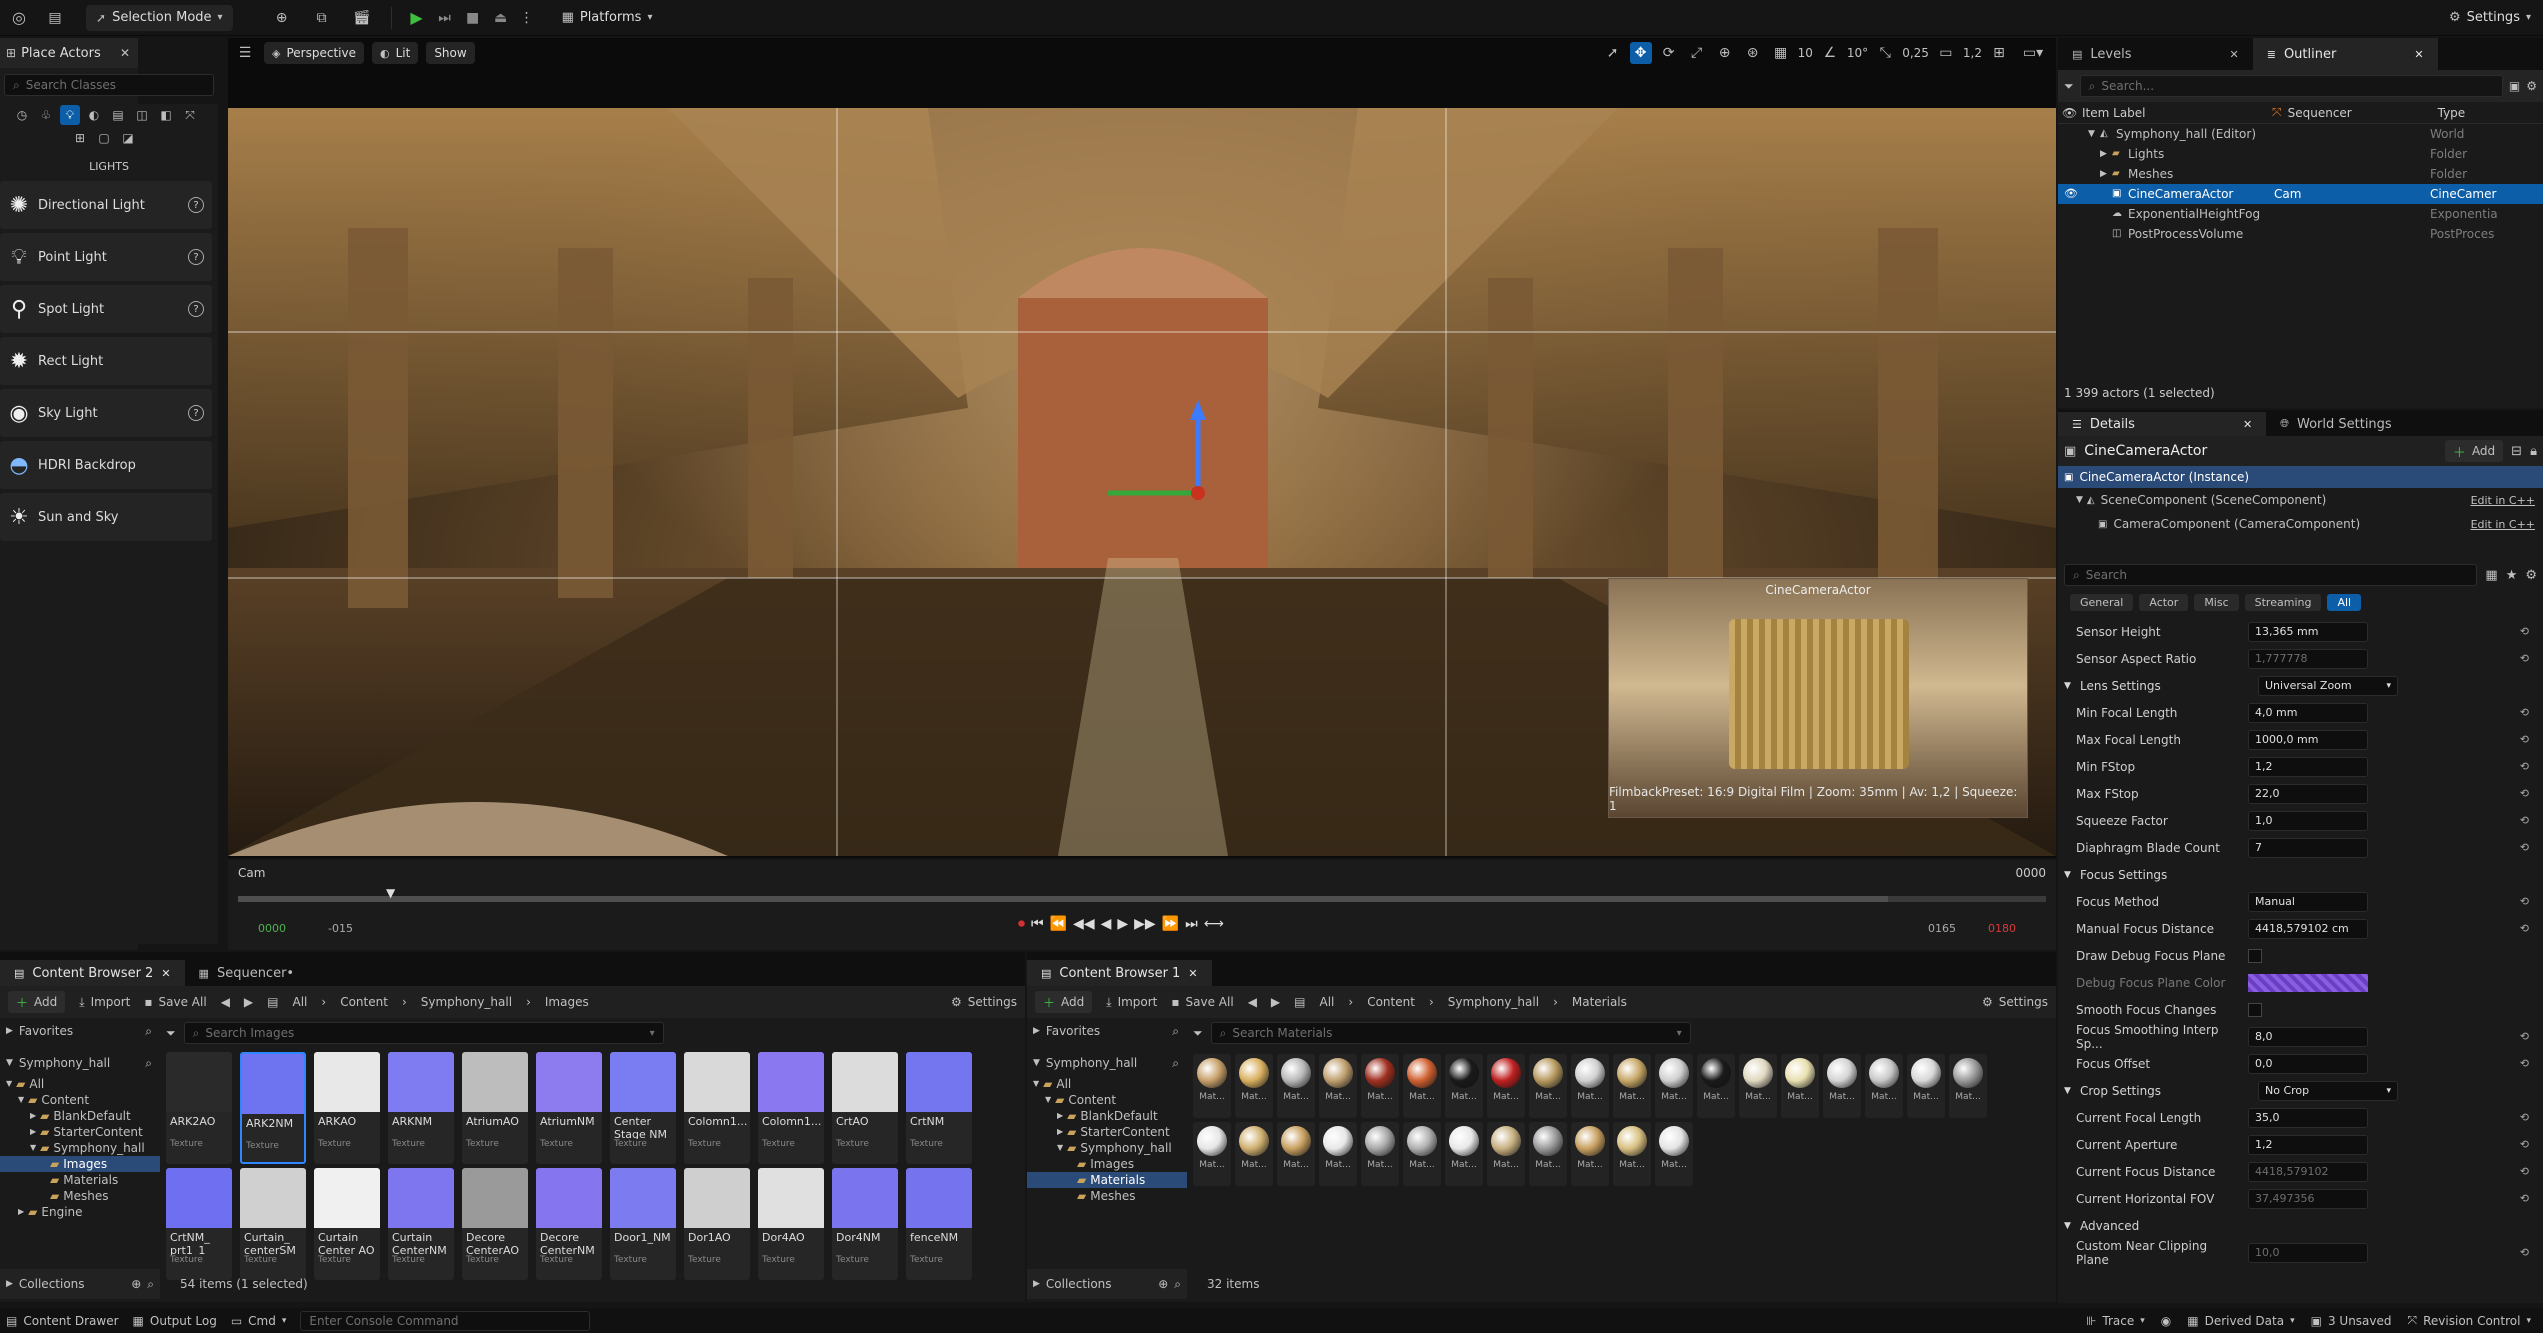  I want to click on expand-icon: ▶, so click(2106, 154).